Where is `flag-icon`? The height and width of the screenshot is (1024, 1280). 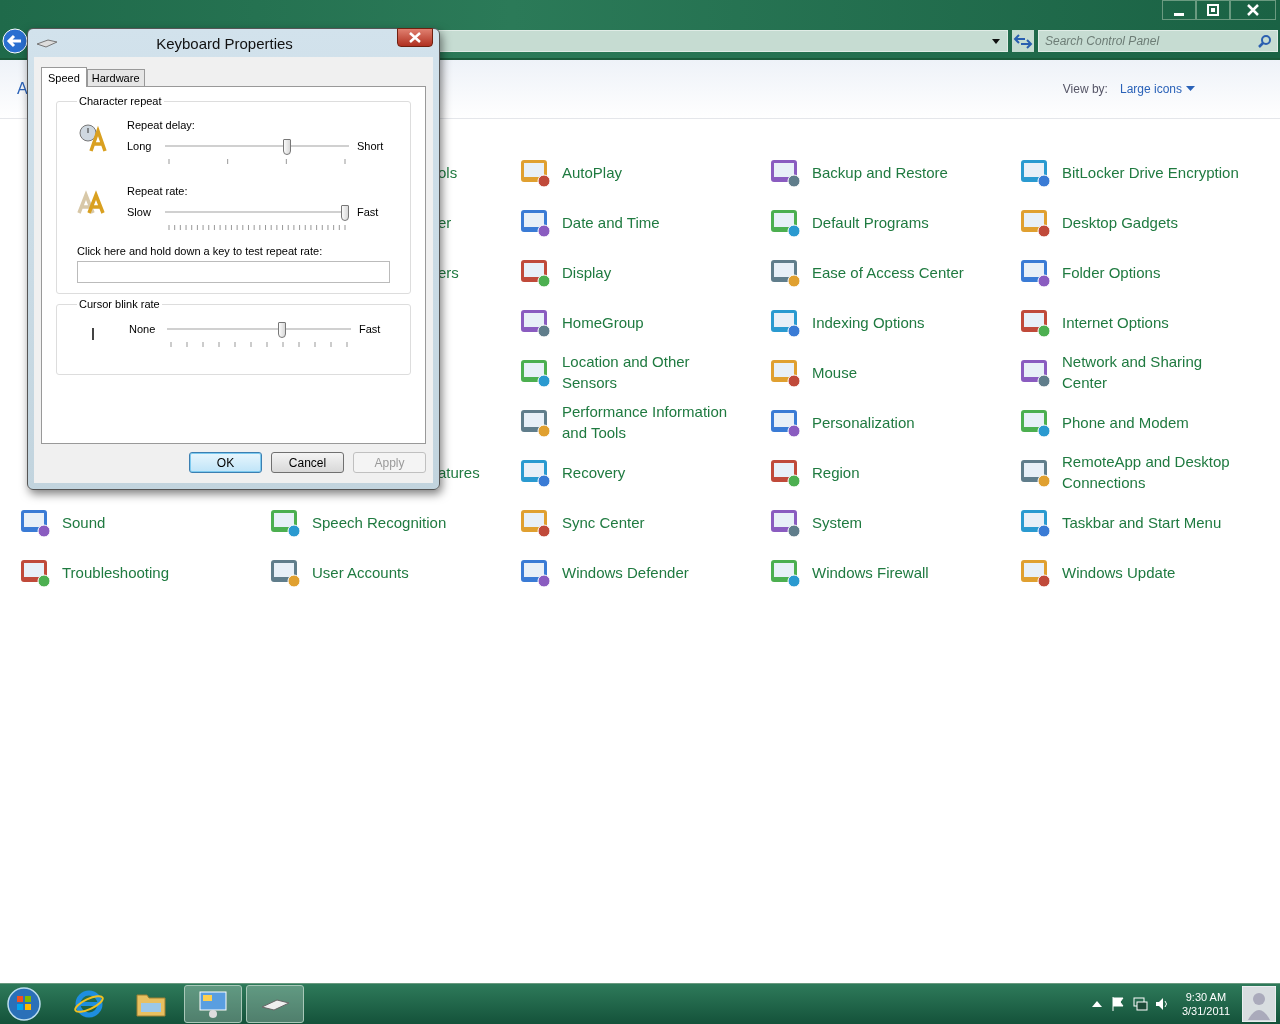 flag-icon is located at coordinates (1117, 1004).